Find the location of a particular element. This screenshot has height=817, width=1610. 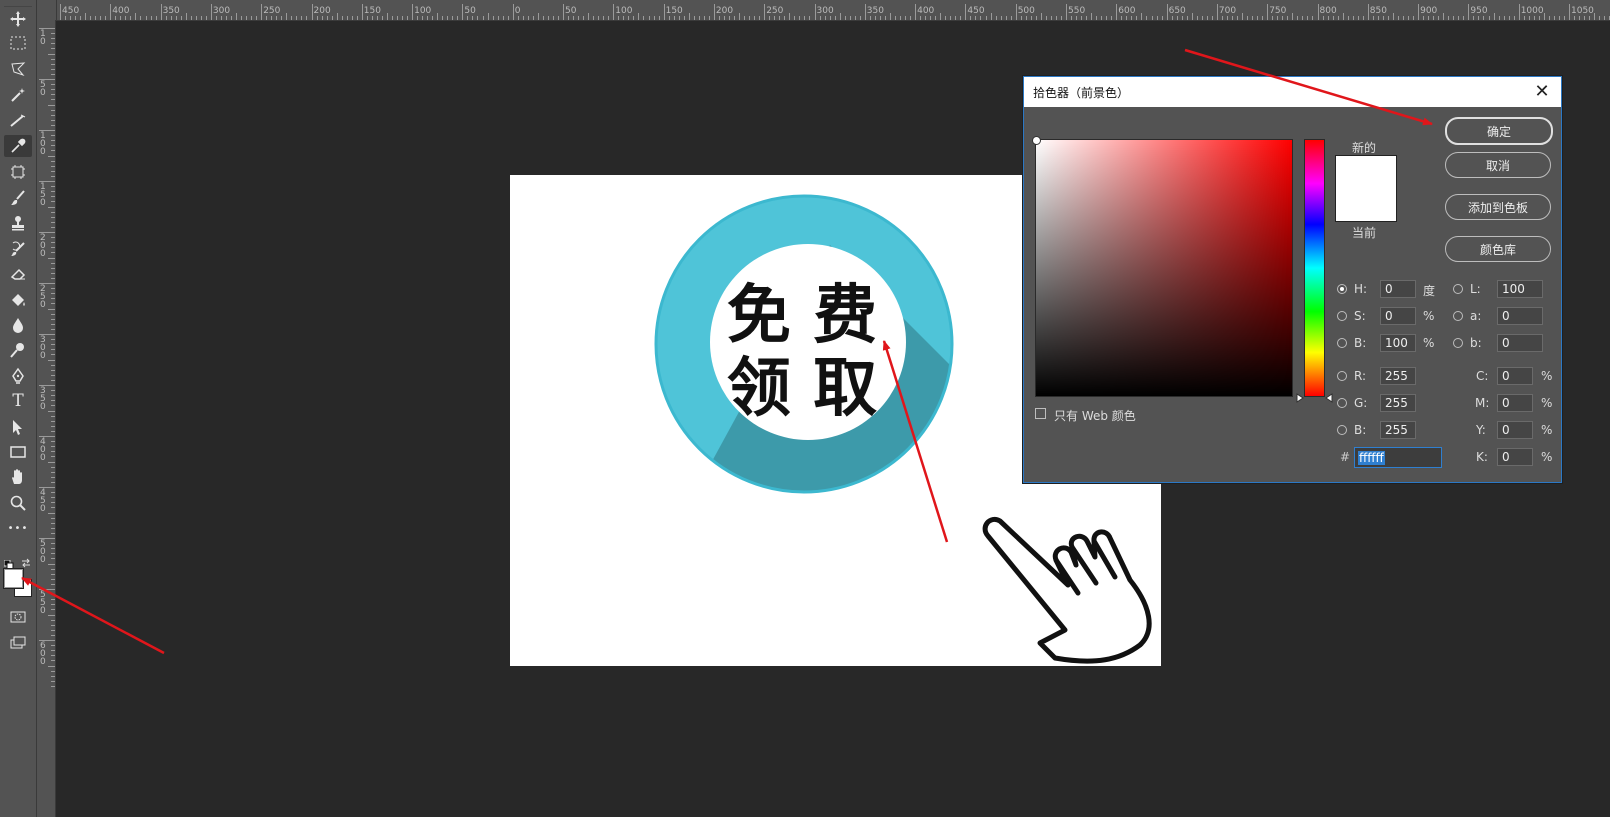

zoom-icon is located at coordinates (18, 503).